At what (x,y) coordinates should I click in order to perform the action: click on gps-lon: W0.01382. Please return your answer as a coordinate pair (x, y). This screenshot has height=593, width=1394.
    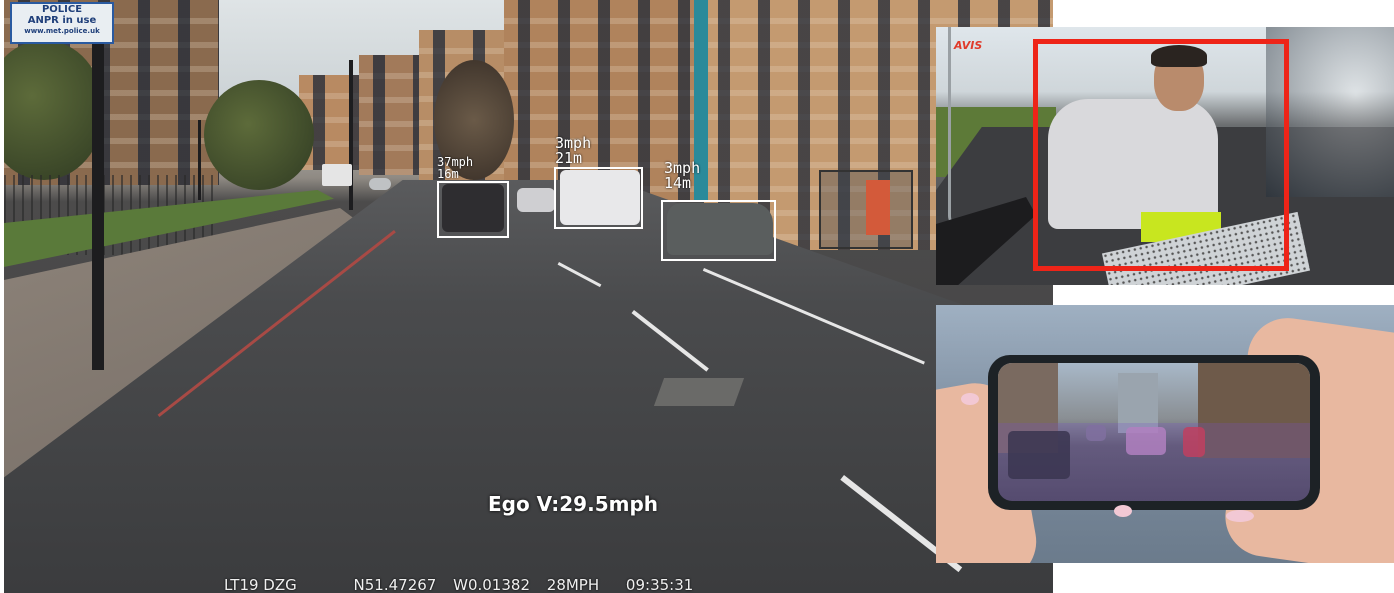
    Looking at the image, I should click on (491, 584).